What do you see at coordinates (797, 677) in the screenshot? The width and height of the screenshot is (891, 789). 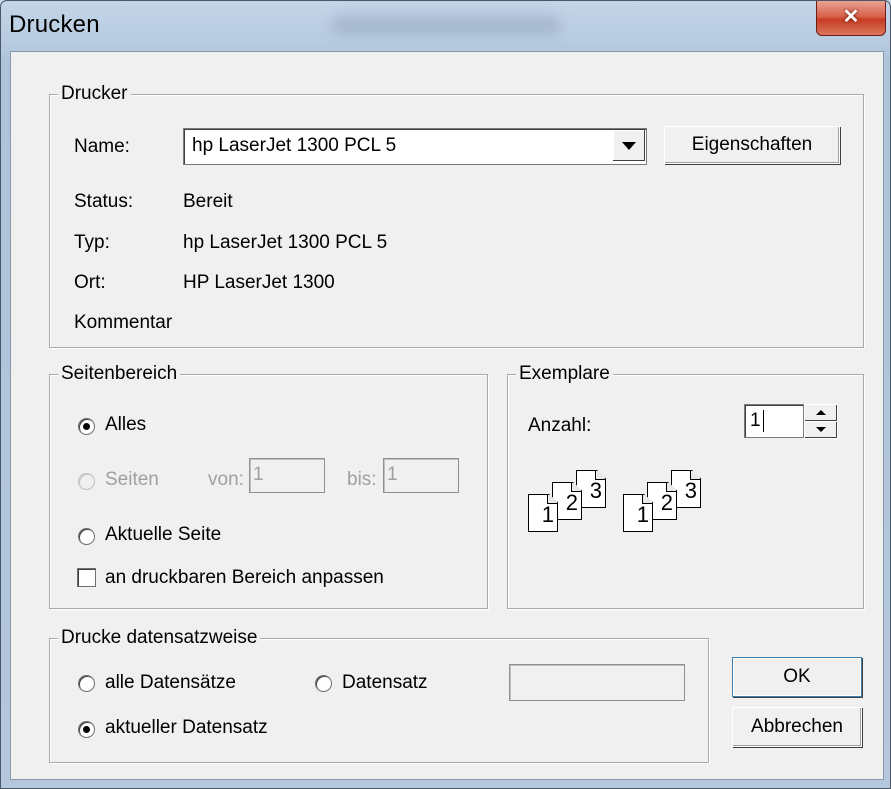 I see `ok-button: OK` at bounding box center [797, 677].